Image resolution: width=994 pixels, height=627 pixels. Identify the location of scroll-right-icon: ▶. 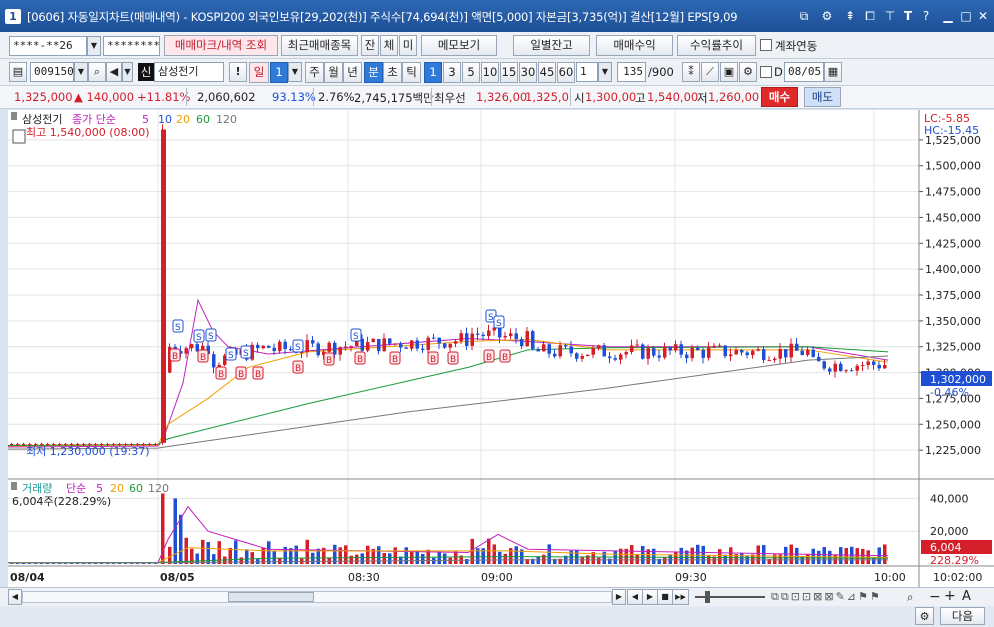
(619, 597).